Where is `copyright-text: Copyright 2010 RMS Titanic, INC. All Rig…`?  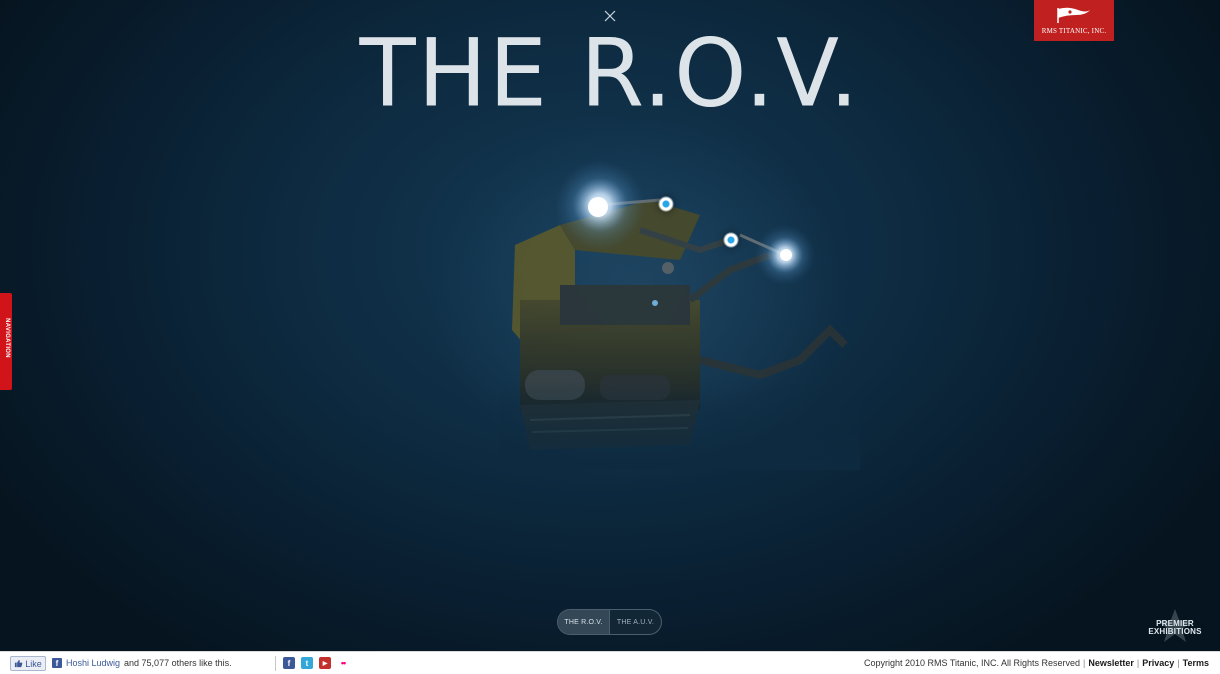
copyright-text: Copyright 2010 RMS Titanic, INC. All Rig… is located at coordinates (972, 663).